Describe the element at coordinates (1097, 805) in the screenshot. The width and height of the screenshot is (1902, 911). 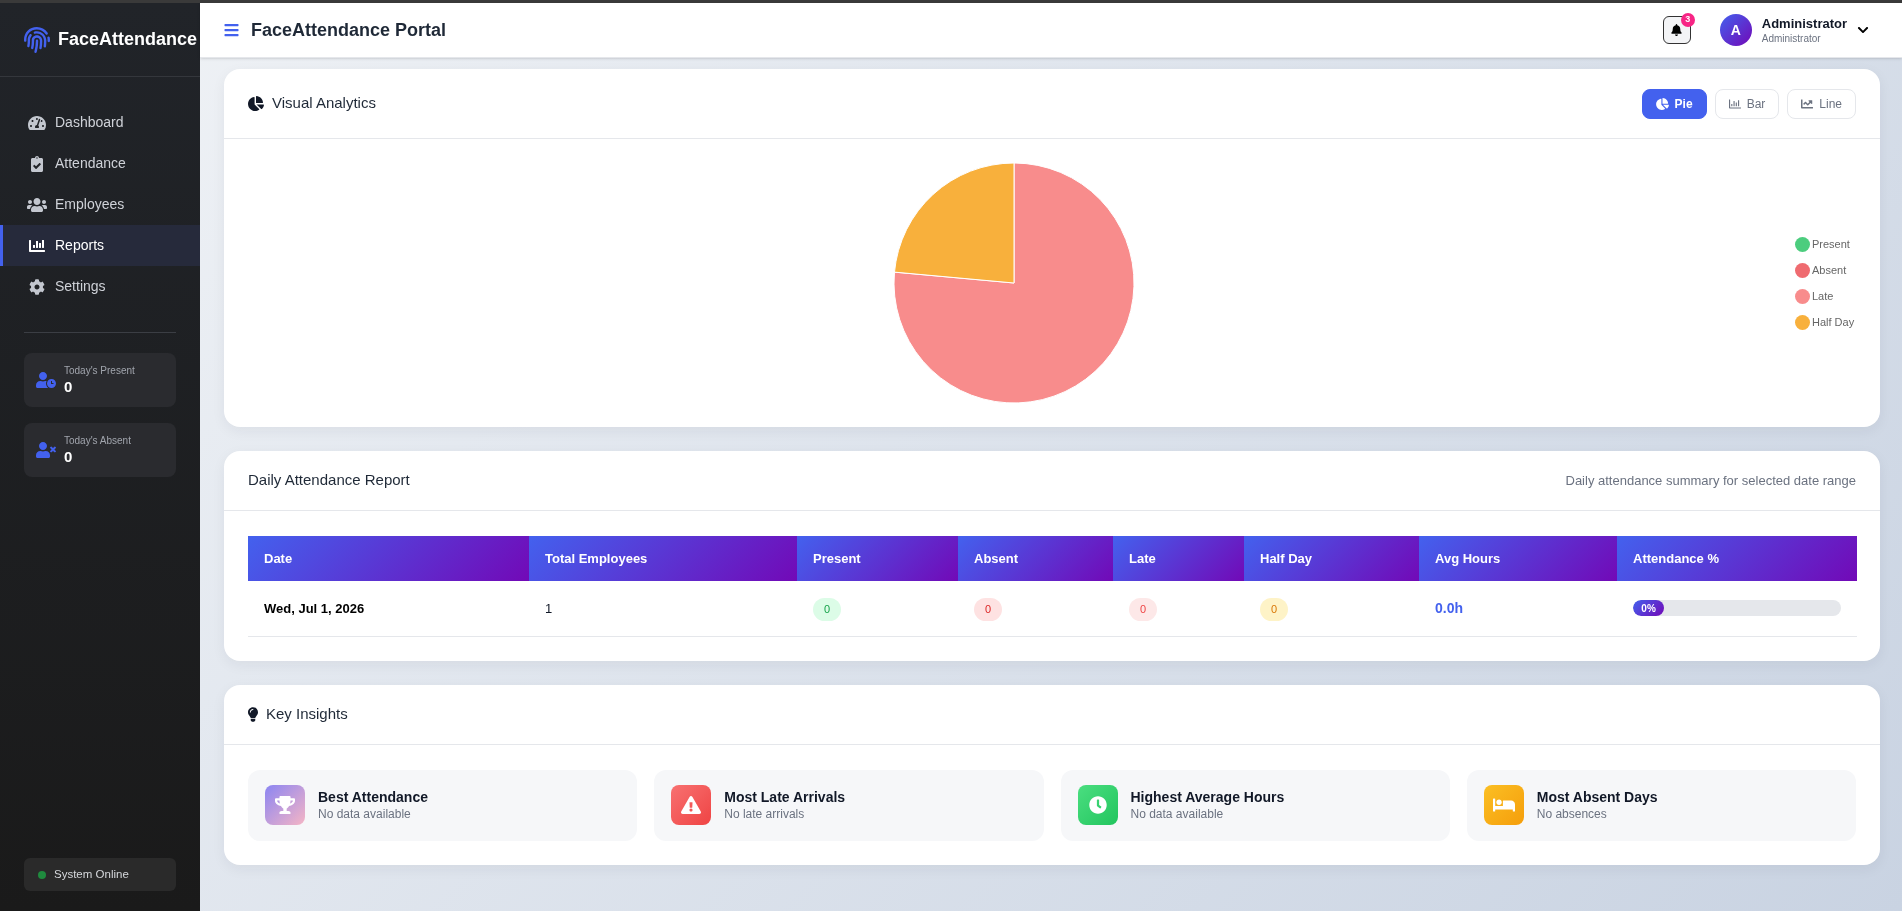
I see `clock-icon` at that location.